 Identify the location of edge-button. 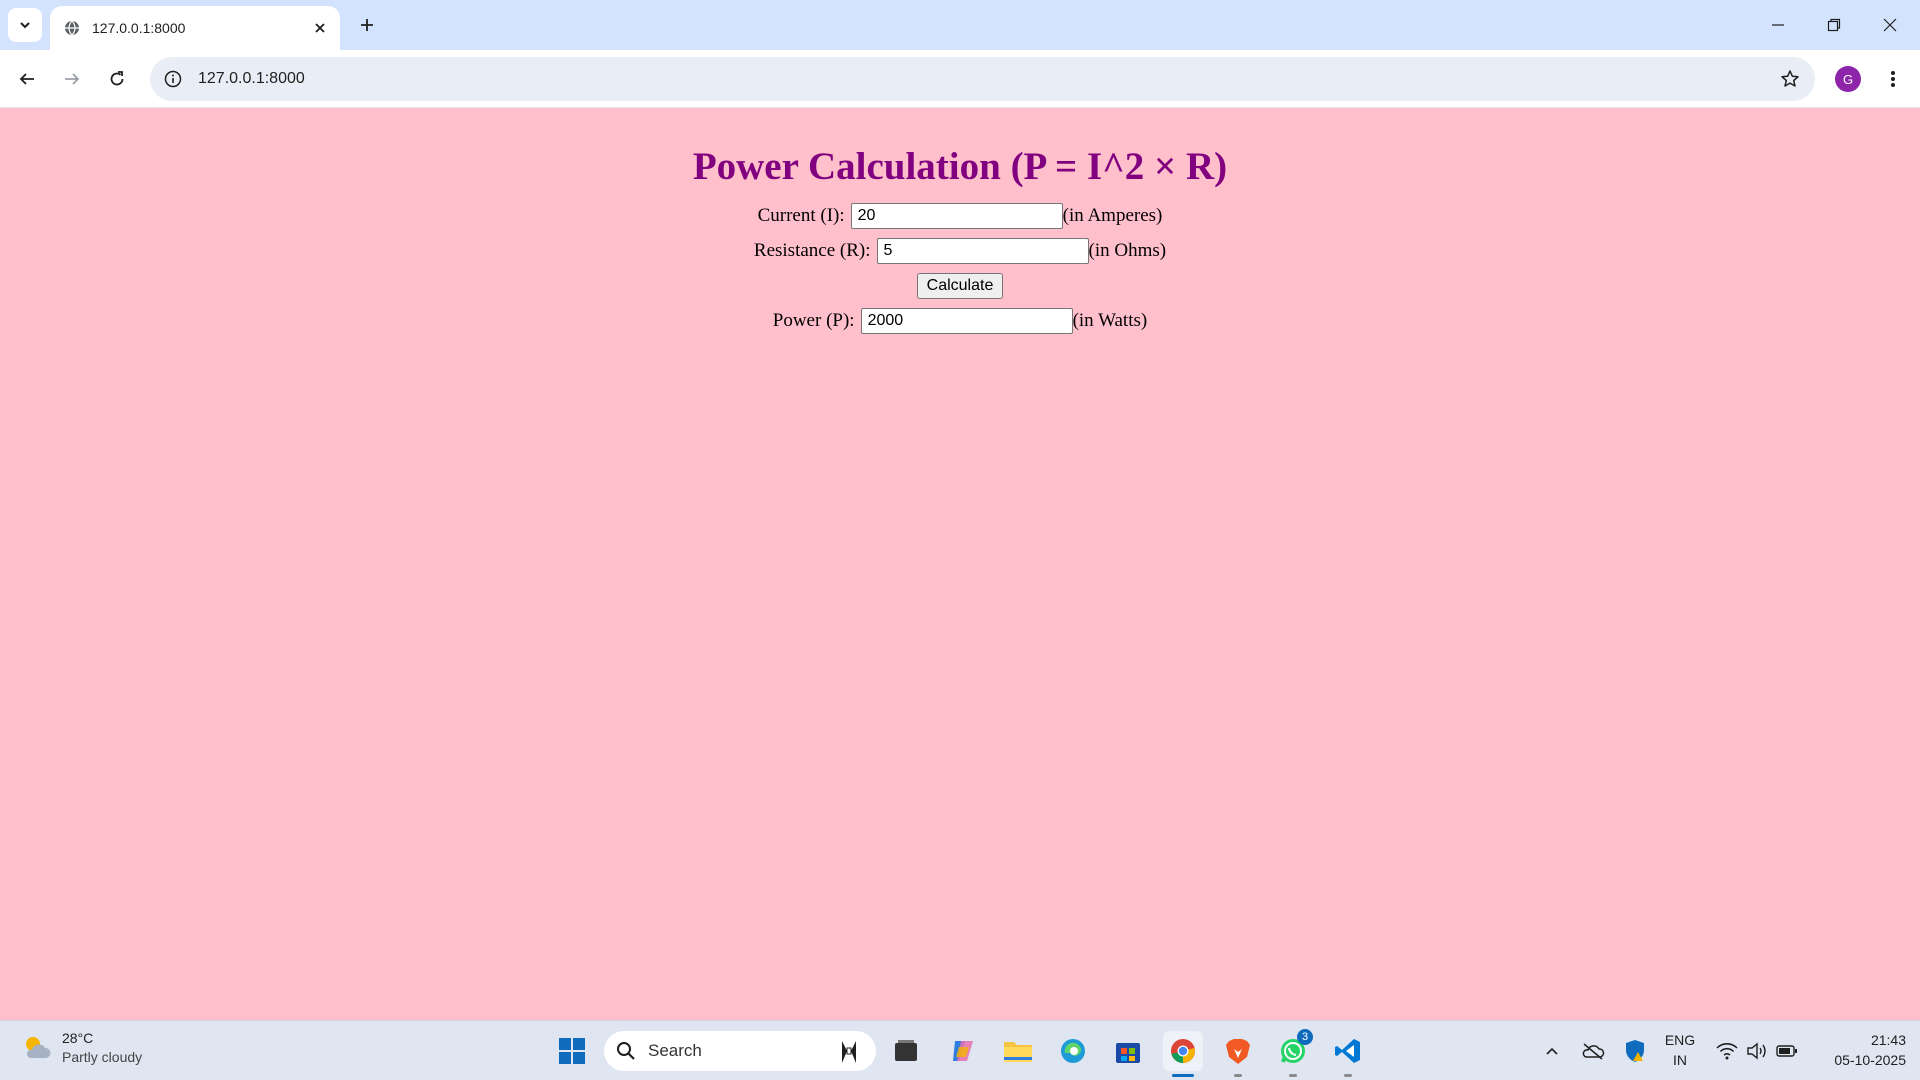
(1073, 1051).